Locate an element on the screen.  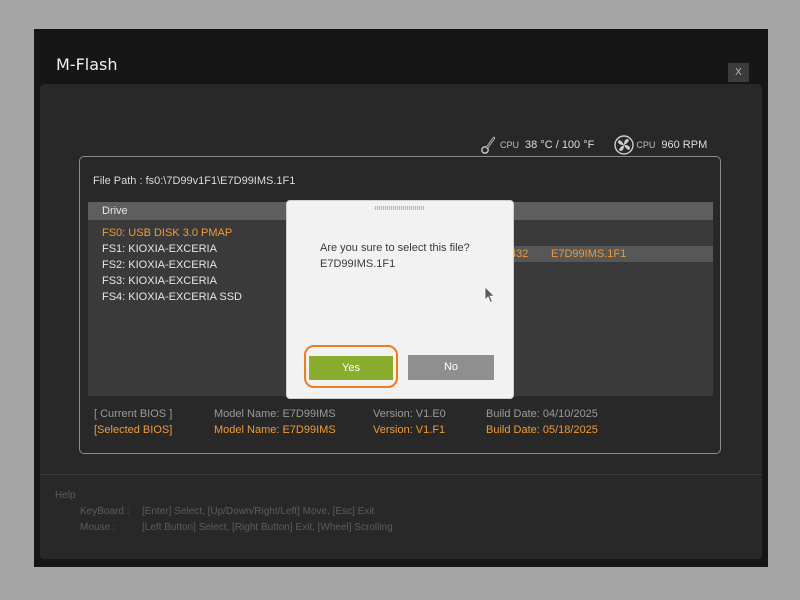
temp-caption: CPU is located at coordinates (510, 145).